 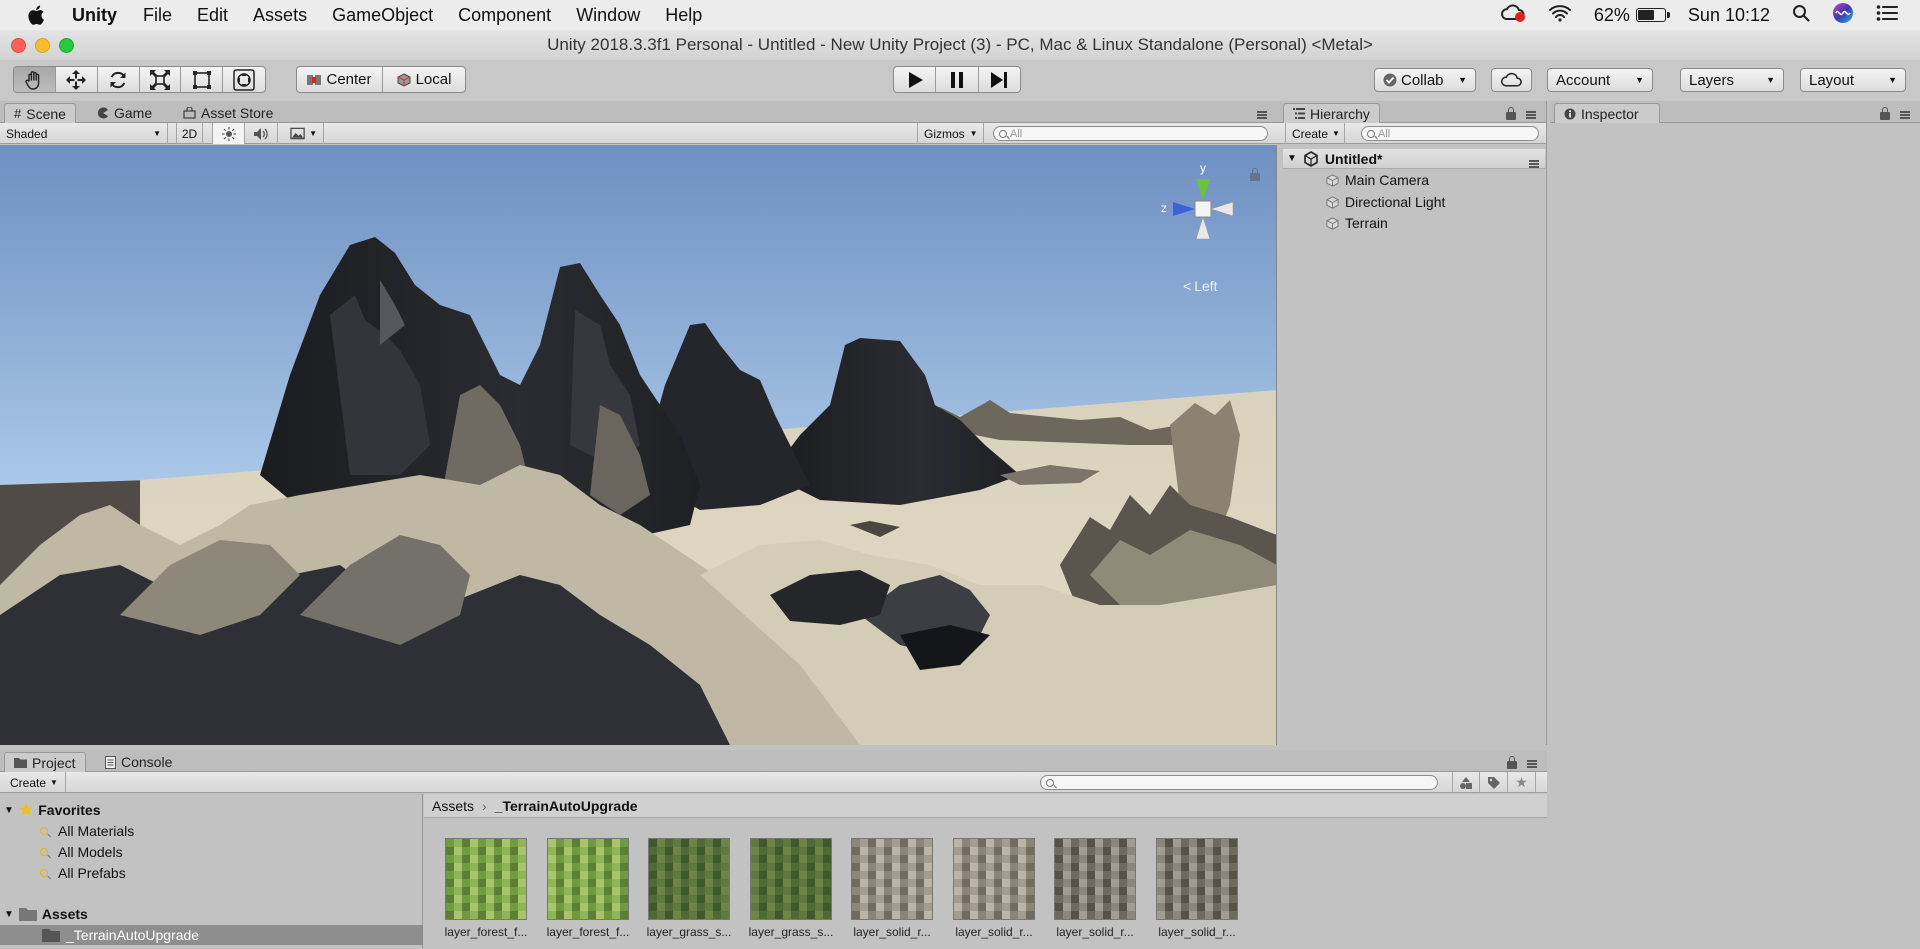 I want to click on rect-tool-button, so click(x=202, y=79).